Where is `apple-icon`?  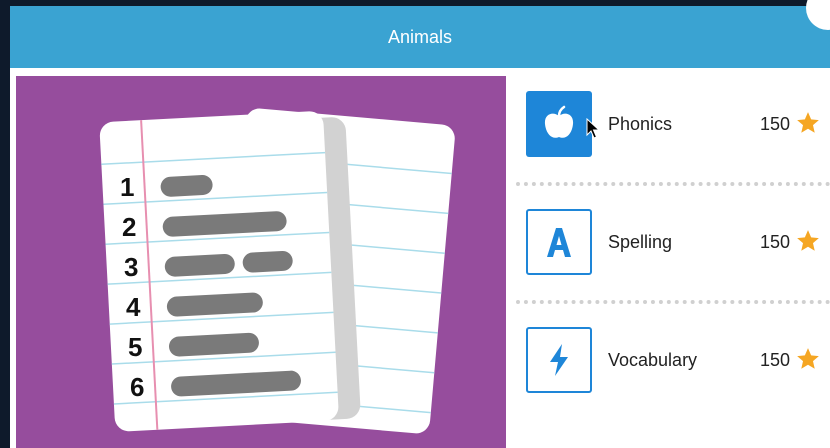 apple-icon is located at coordinates (559, 121).